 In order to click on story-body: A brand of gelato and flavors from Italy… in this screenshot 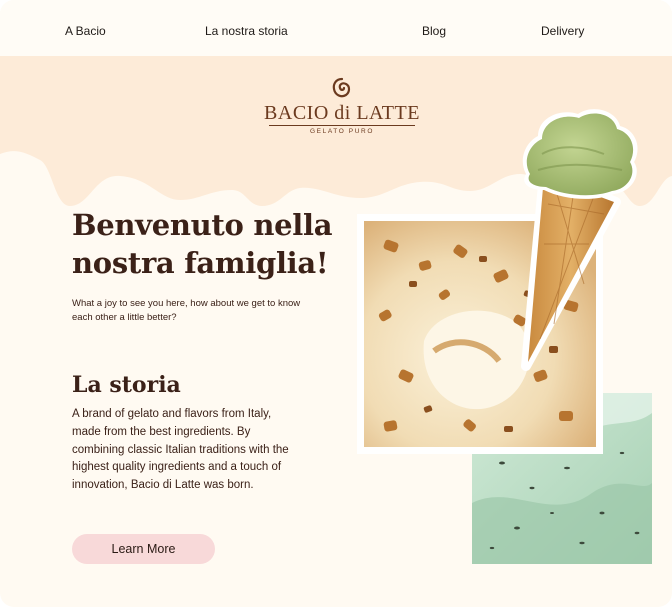, I will do `click(180, 450)`.